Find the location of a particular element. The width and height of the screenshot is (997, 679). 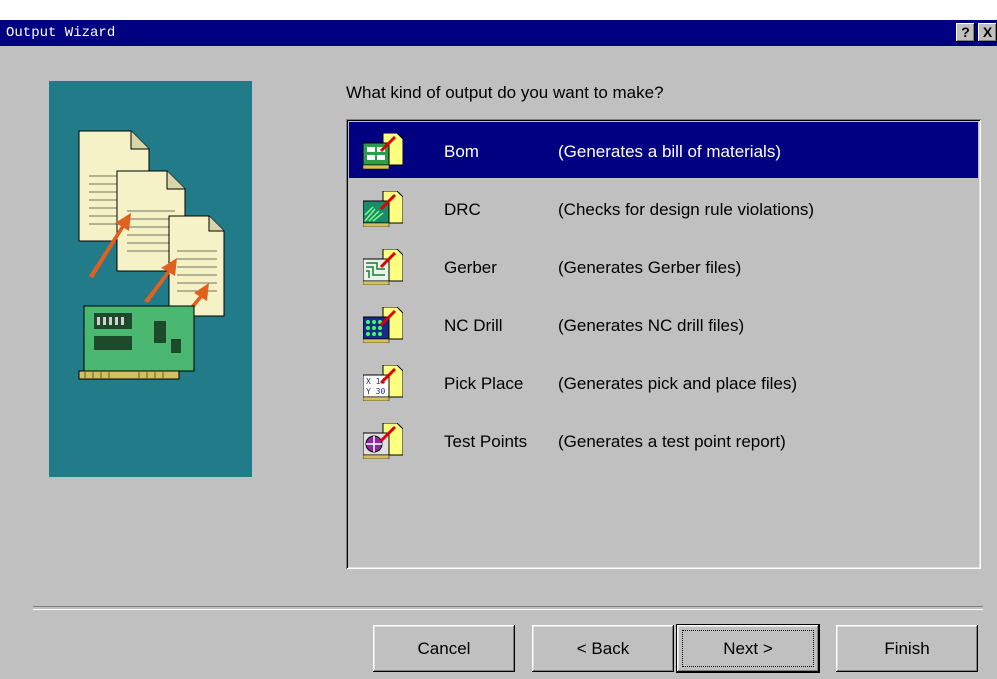

next-button: Next > is located at coordinates (748, 648).